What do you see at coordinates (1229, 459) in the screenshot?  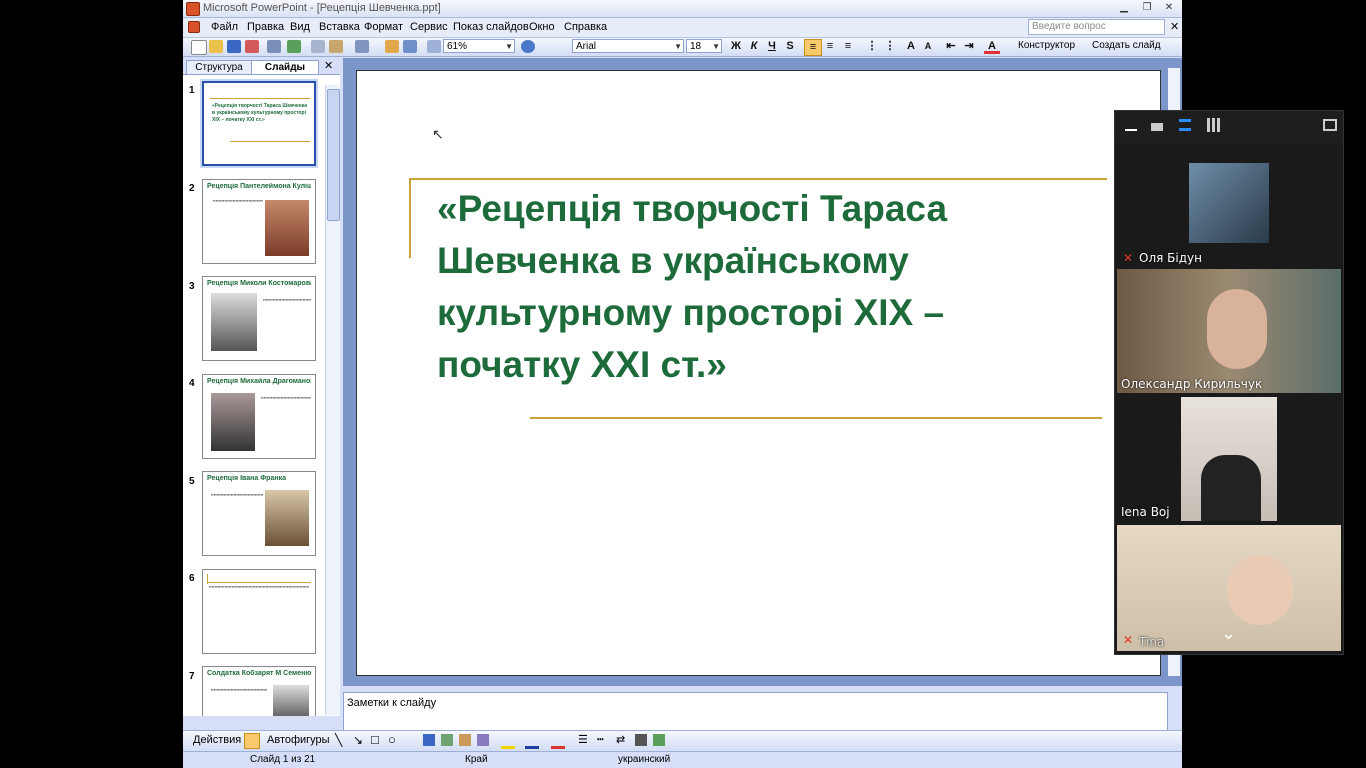 I see `participant-tile-iena: Iena Boj` at bounding box center [1229, 459].